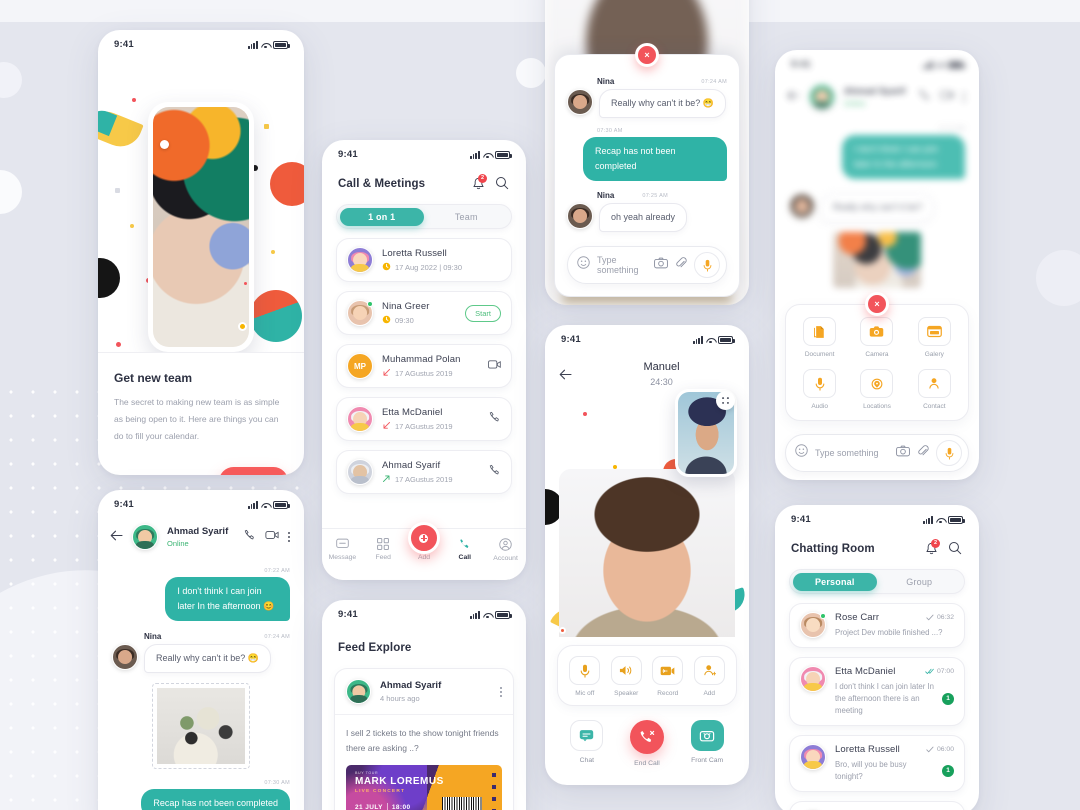  I want to click on contact-name: Etta McDaniel, so click(412, 412).